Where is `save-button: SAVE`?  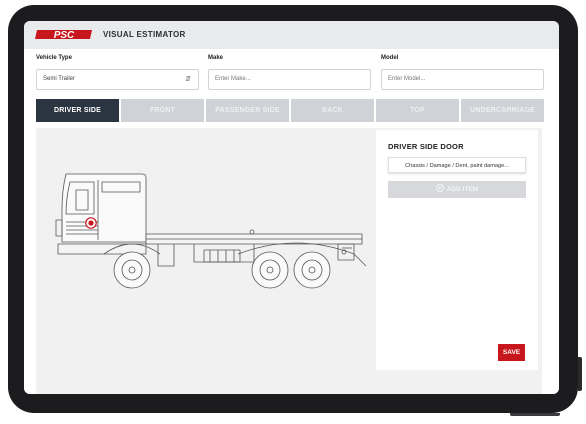 save-button: SAVE is located at coordinates (511, 352).